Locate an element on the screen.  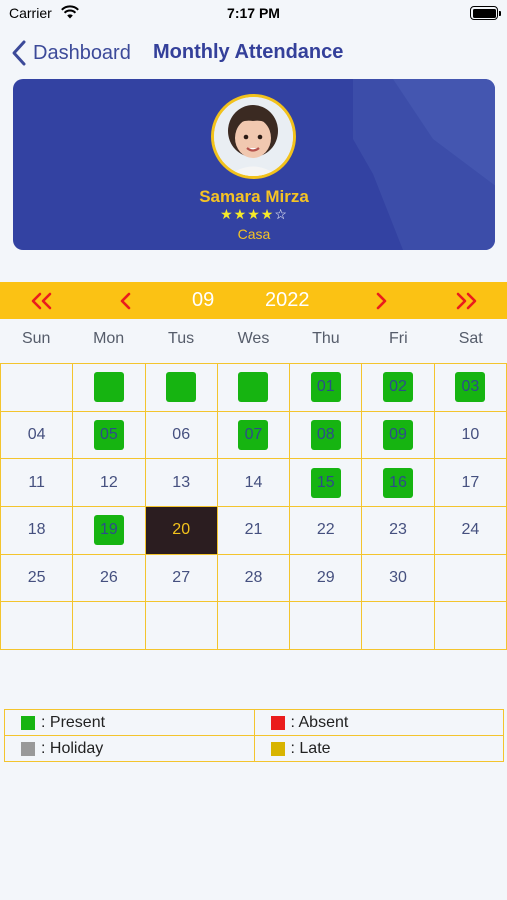
calendar-day-cell: 04 is located at coordinates (37, 435).